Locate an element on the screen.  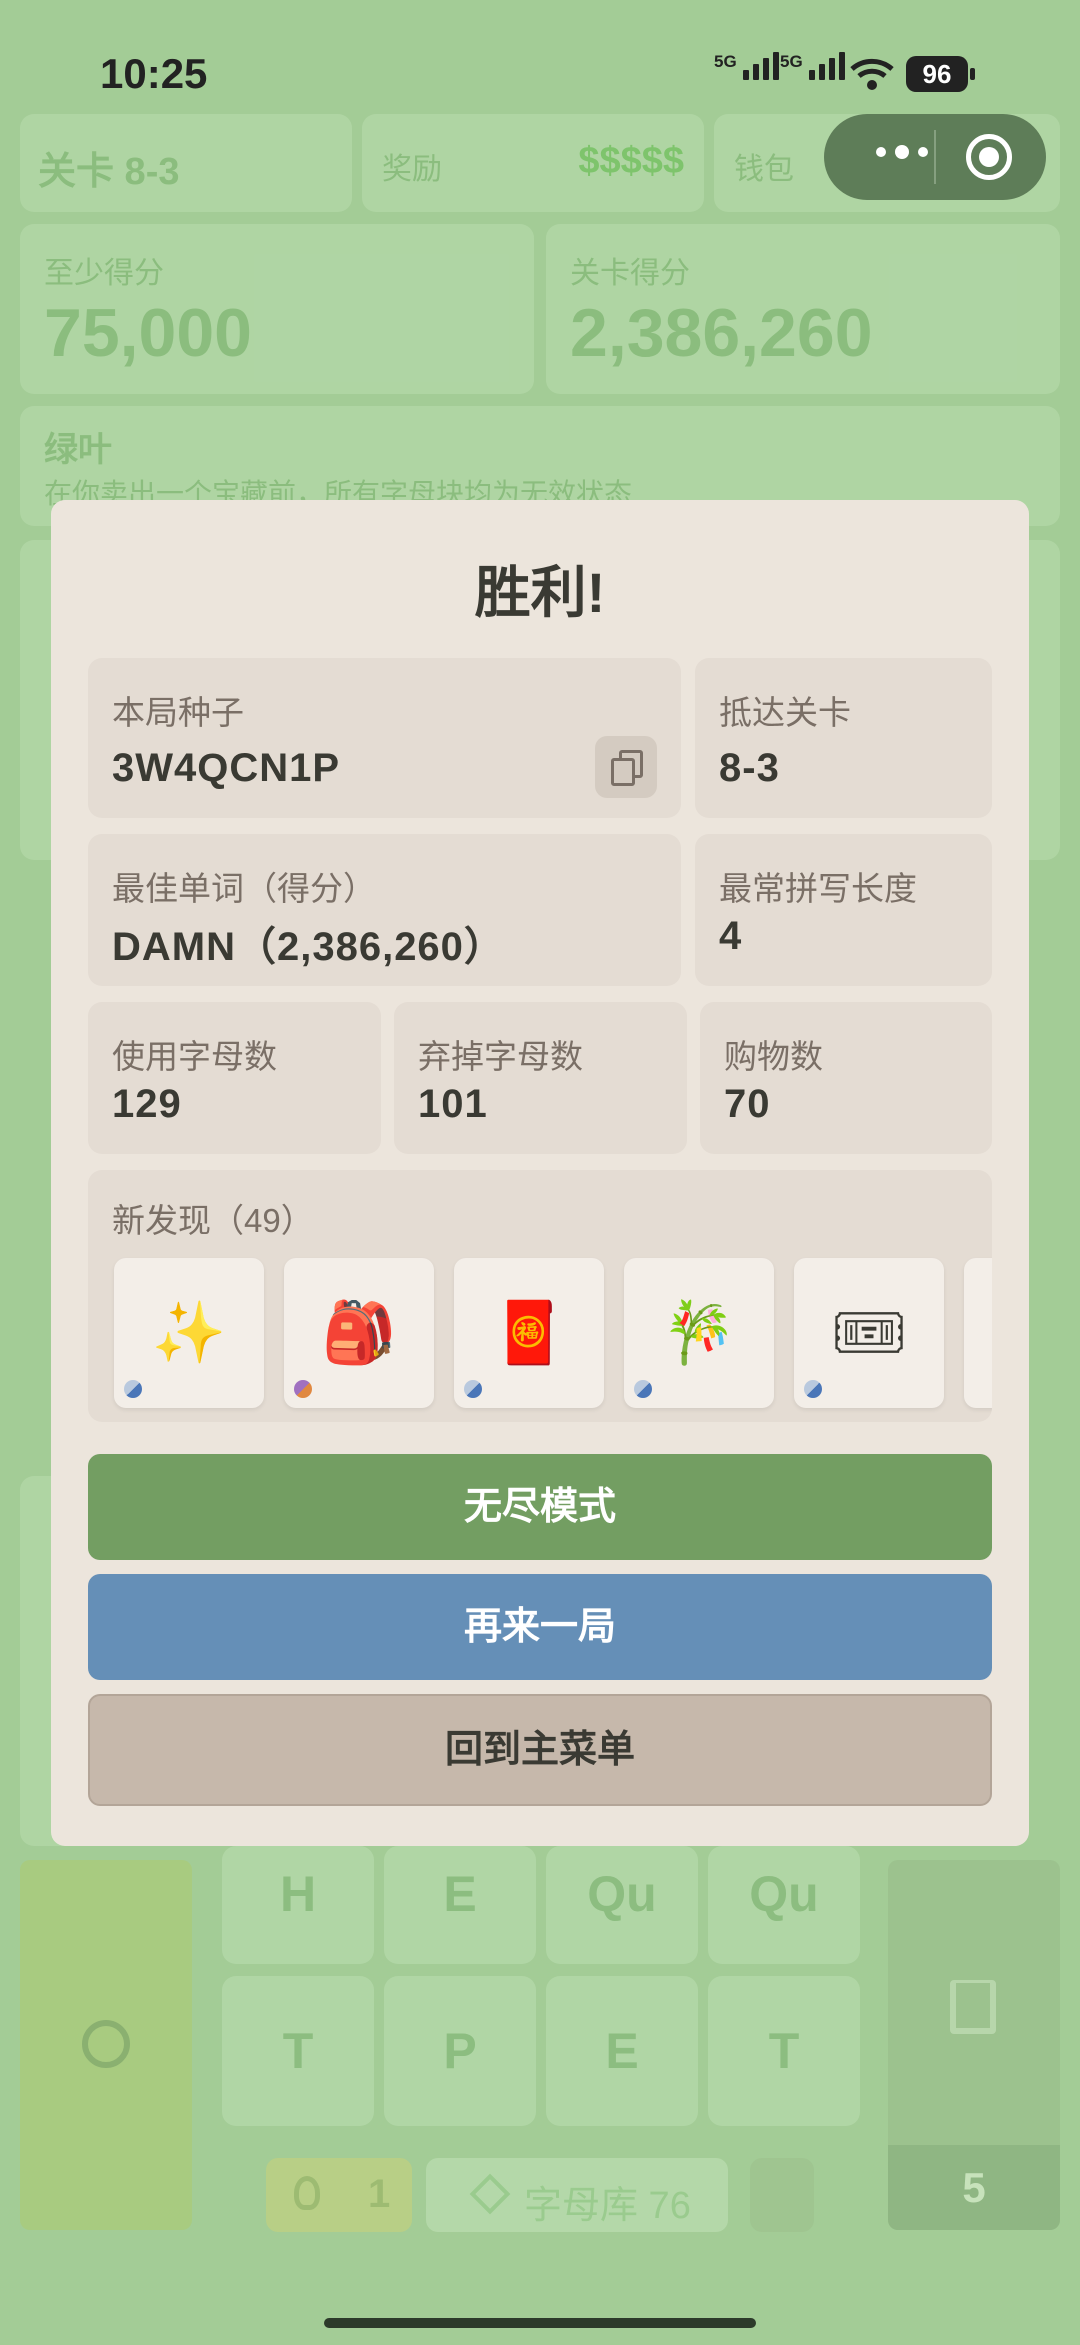
signal-icon: 5G is located at coordinates (746, 66).